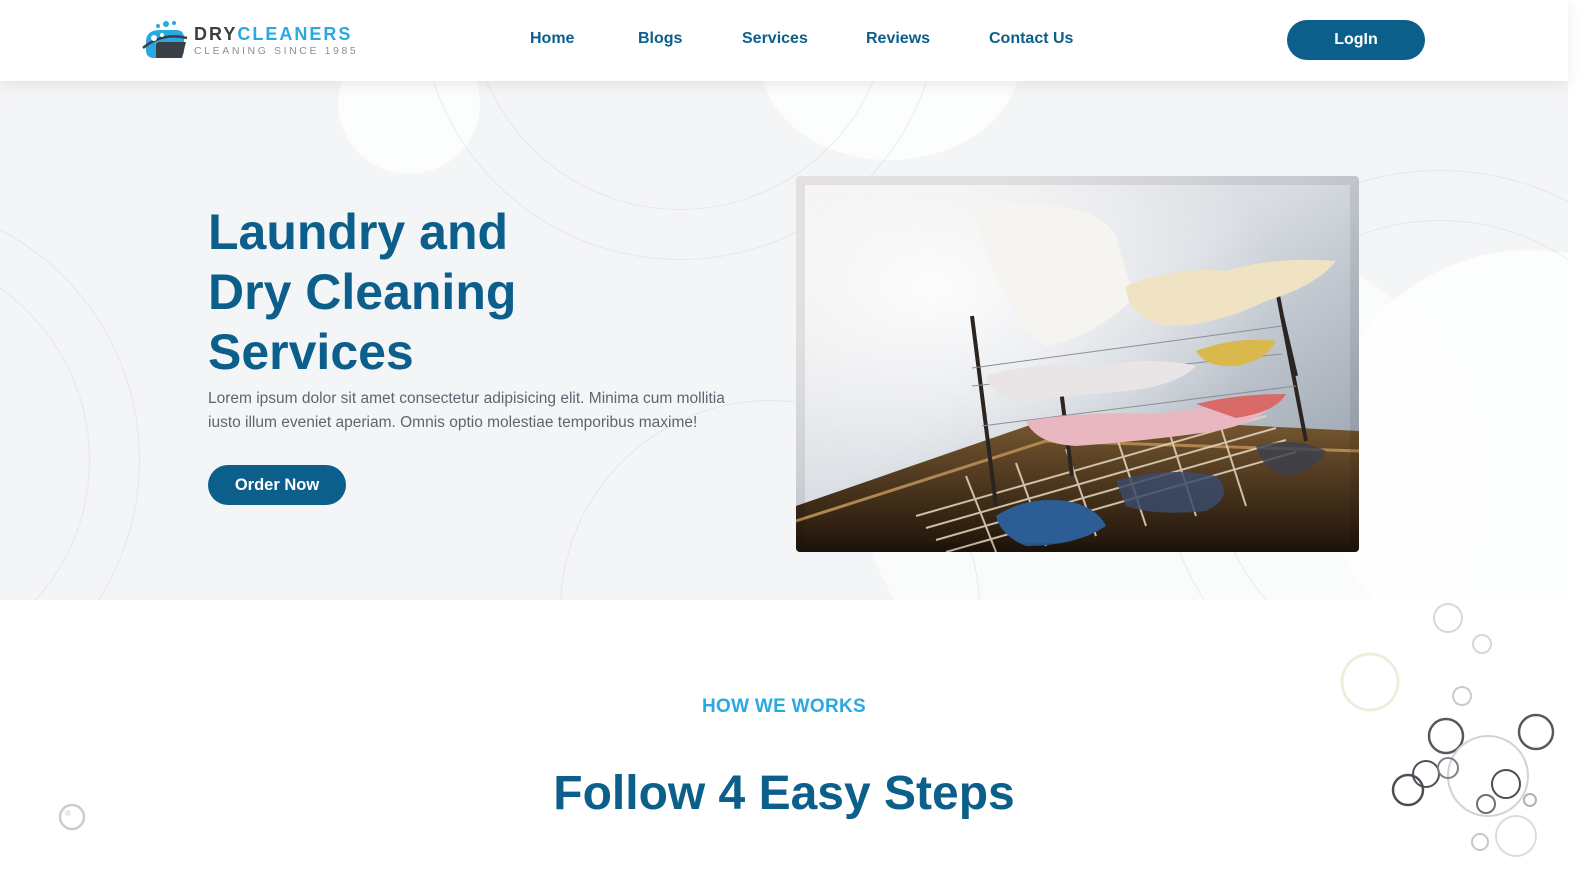 This screenshot has width=1584, height=869. I want to click on soap-bubble-icon, so click(72, 817).